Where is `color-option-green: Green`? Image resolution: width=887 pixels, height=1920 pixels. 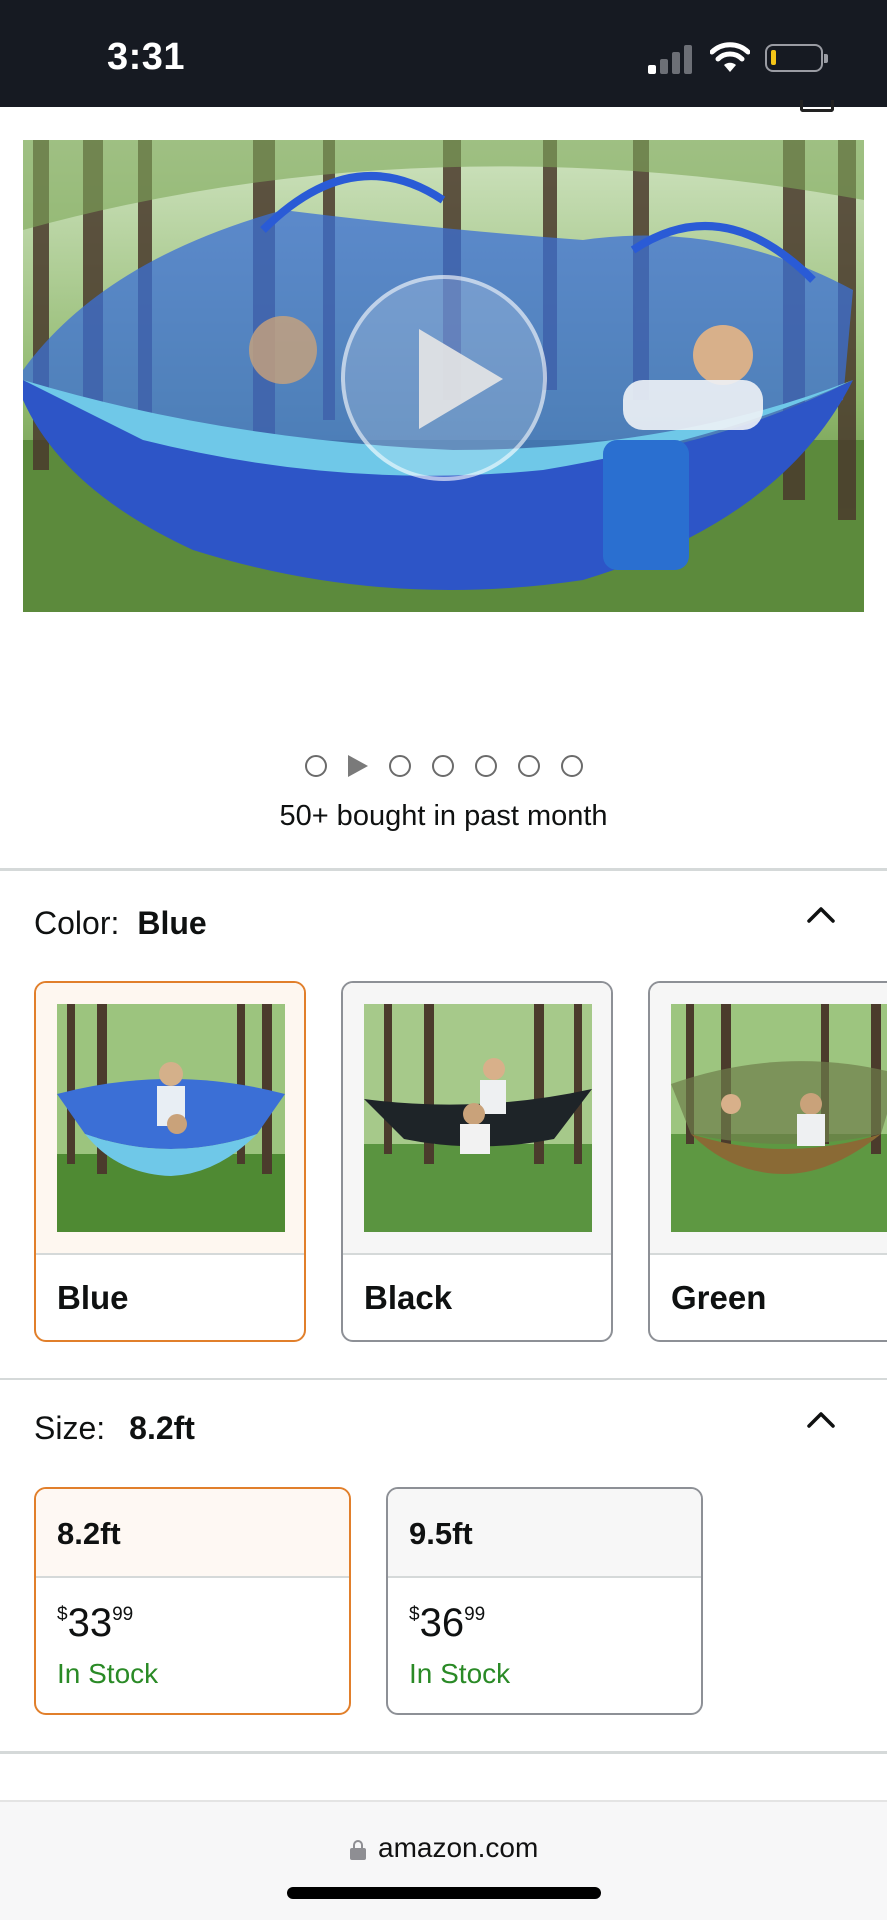
color-option-green: Green is located at coordinates (767, 1161).